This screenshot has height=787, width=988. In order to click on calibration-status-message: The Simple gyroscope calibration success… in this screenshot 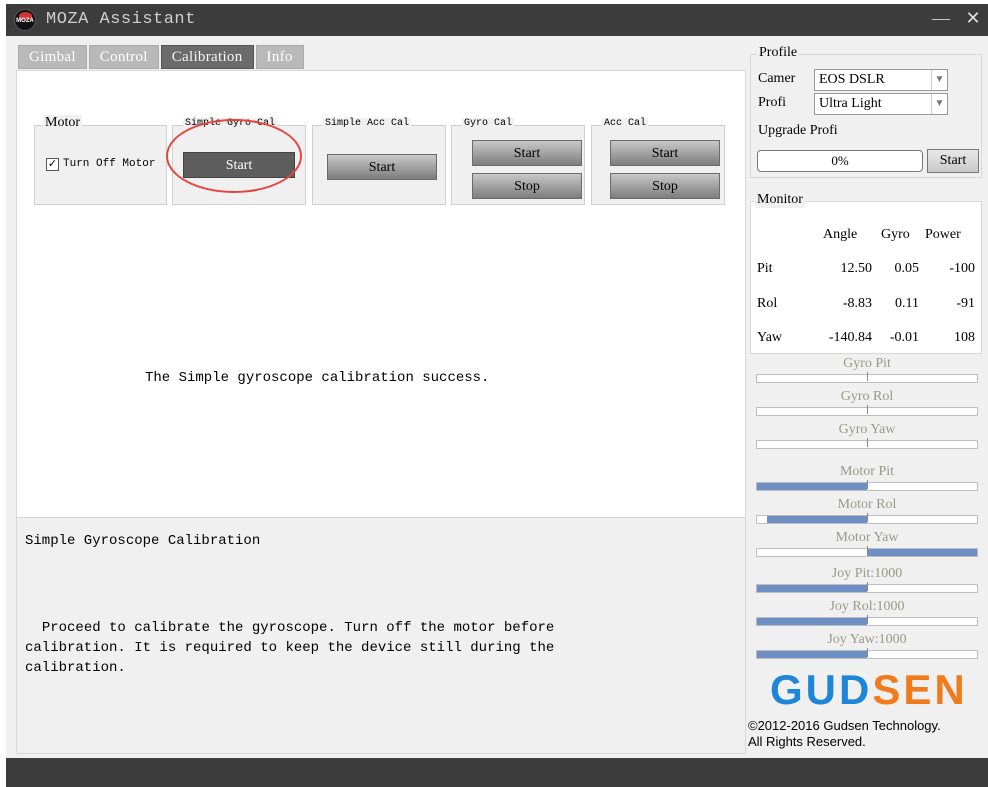, I will do `click(317, 378)`.